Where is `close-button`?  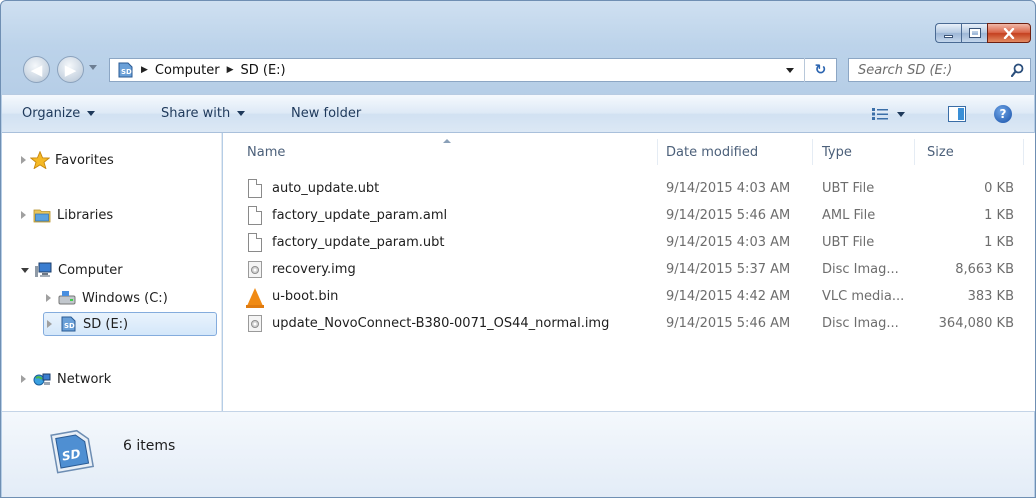
close-button is located at coordinates (1009, 33).